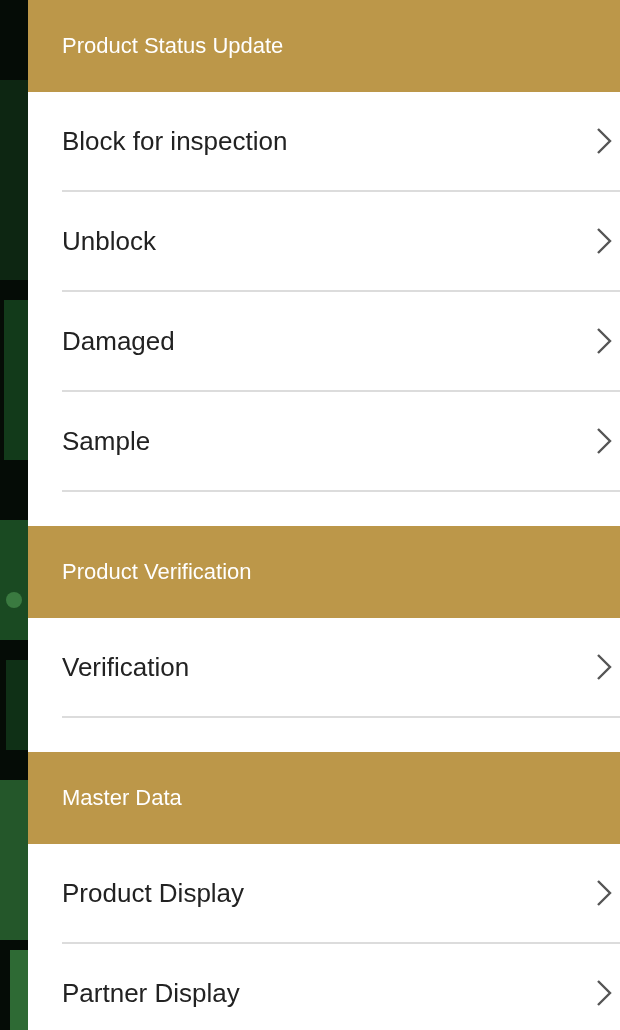 This screenshot has height=1030, width=620. Describe the element at coordinates (173, 46) in the screenshot. I see `section-title: Product Status Update` at that location.